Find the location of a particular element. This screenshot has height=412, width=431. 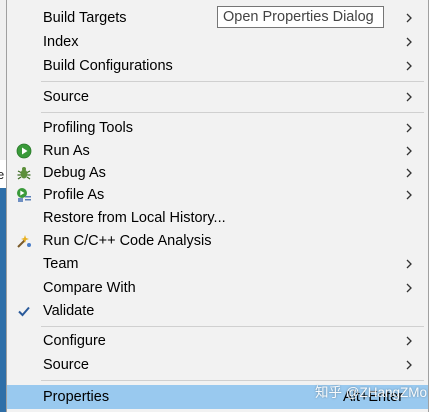

menu-item-label: Profile As is located at coordinates (74, 195).